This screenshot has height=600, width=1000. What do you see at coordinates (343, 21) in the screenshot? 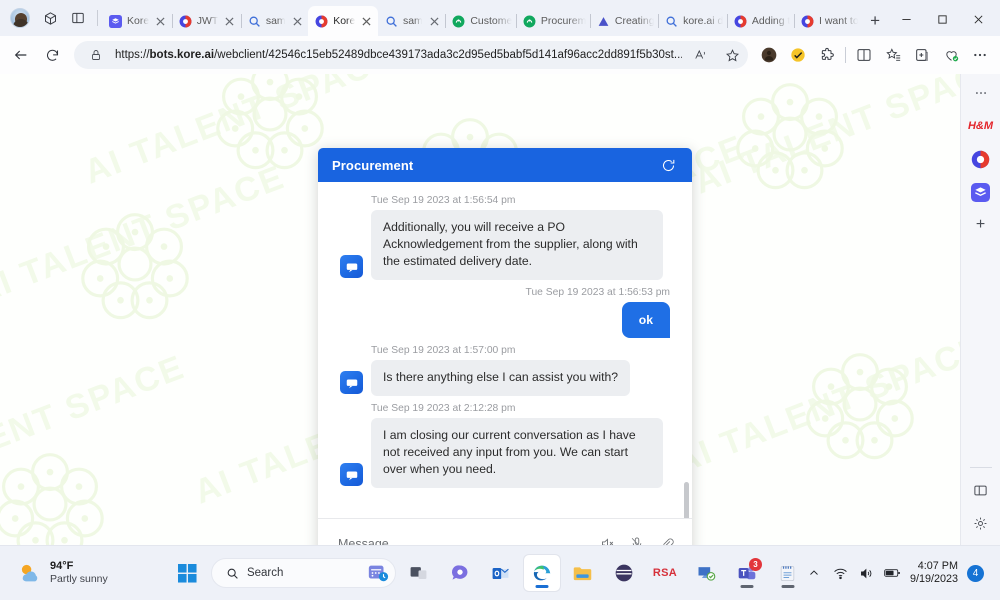
I see `browser-tab-3-active: Kore` at bounding box center [343, 21].